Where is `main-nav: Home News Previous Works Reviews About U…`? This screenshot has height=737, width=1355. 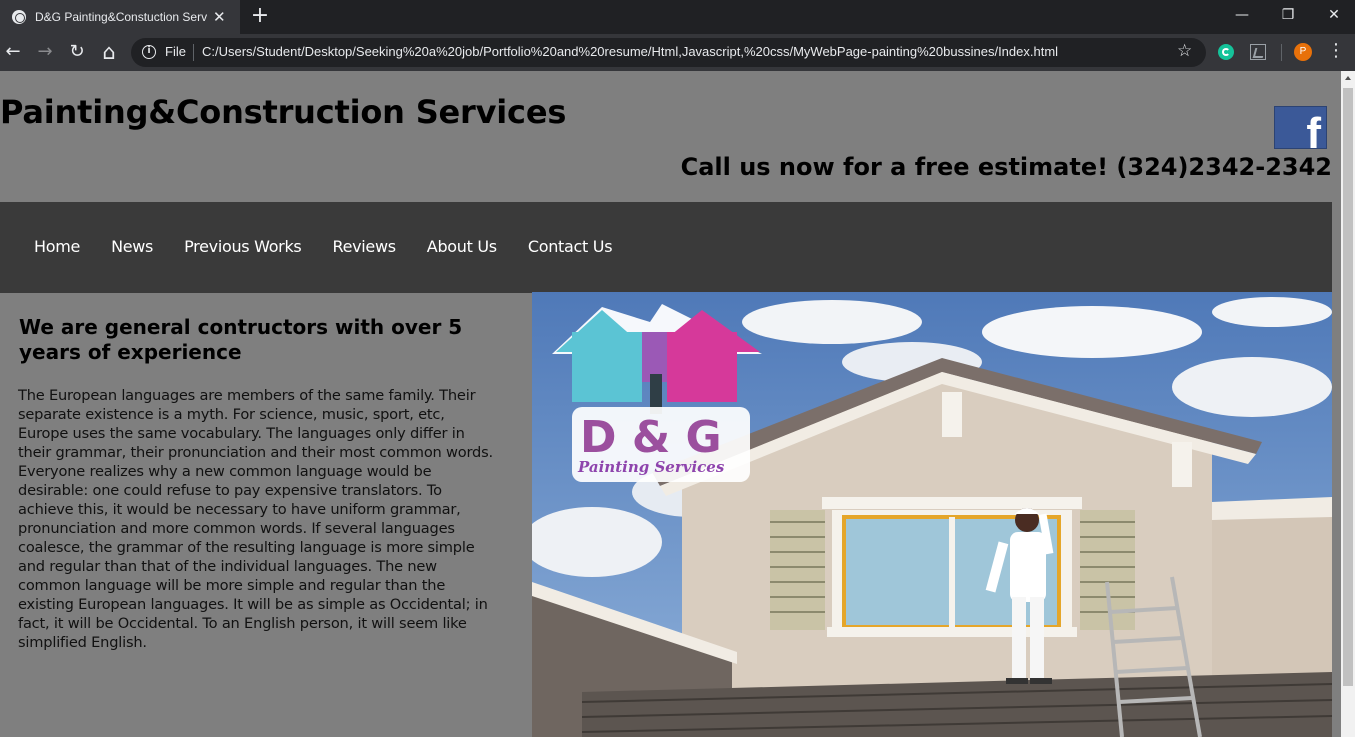 main-nav: Home News Previous Works Reviews About U… is located at coordinates (666, 247).